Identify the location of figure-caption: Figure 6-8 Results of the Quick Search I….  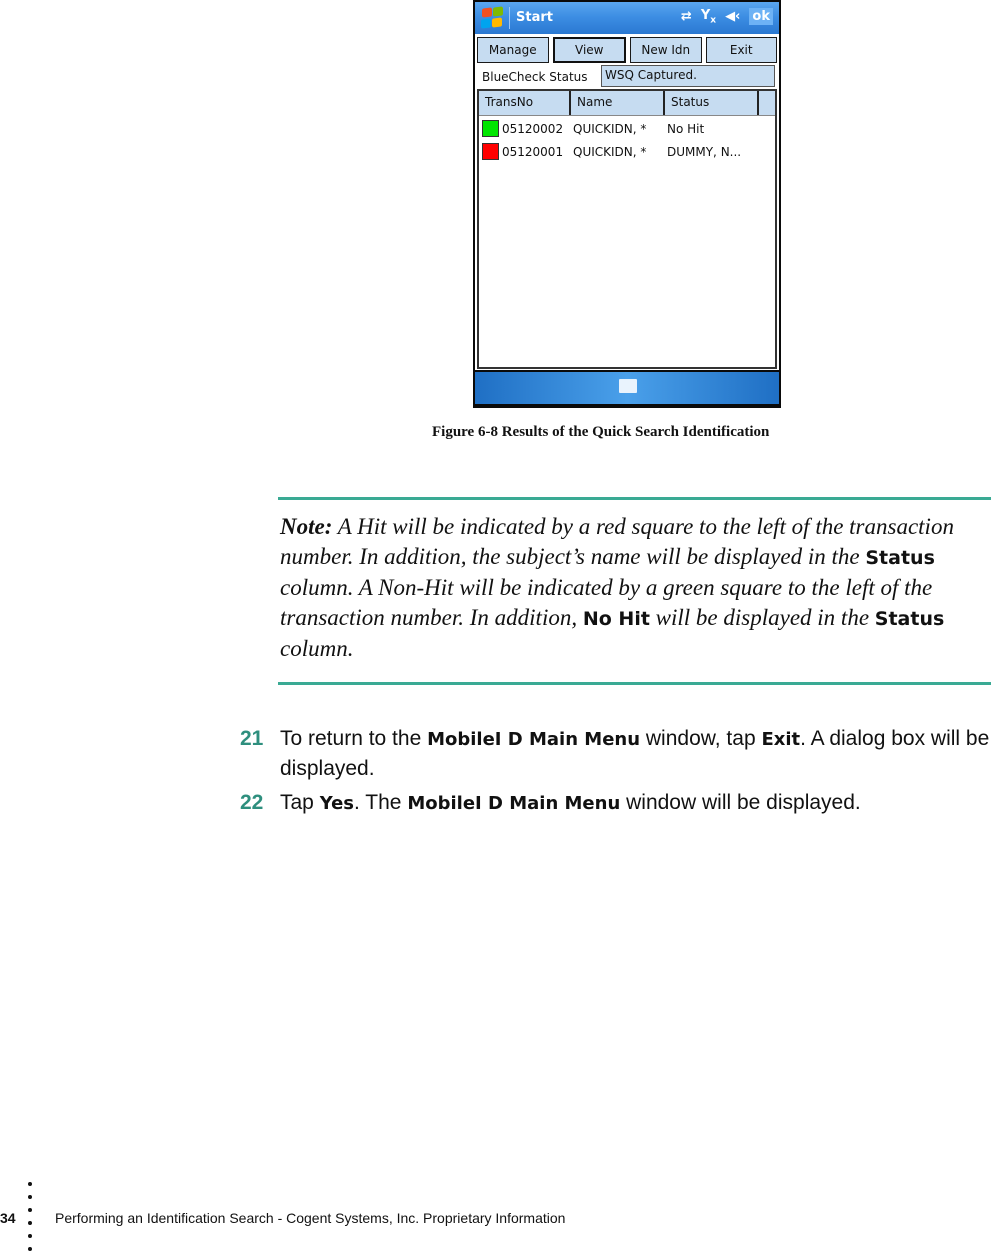
(601, 432).